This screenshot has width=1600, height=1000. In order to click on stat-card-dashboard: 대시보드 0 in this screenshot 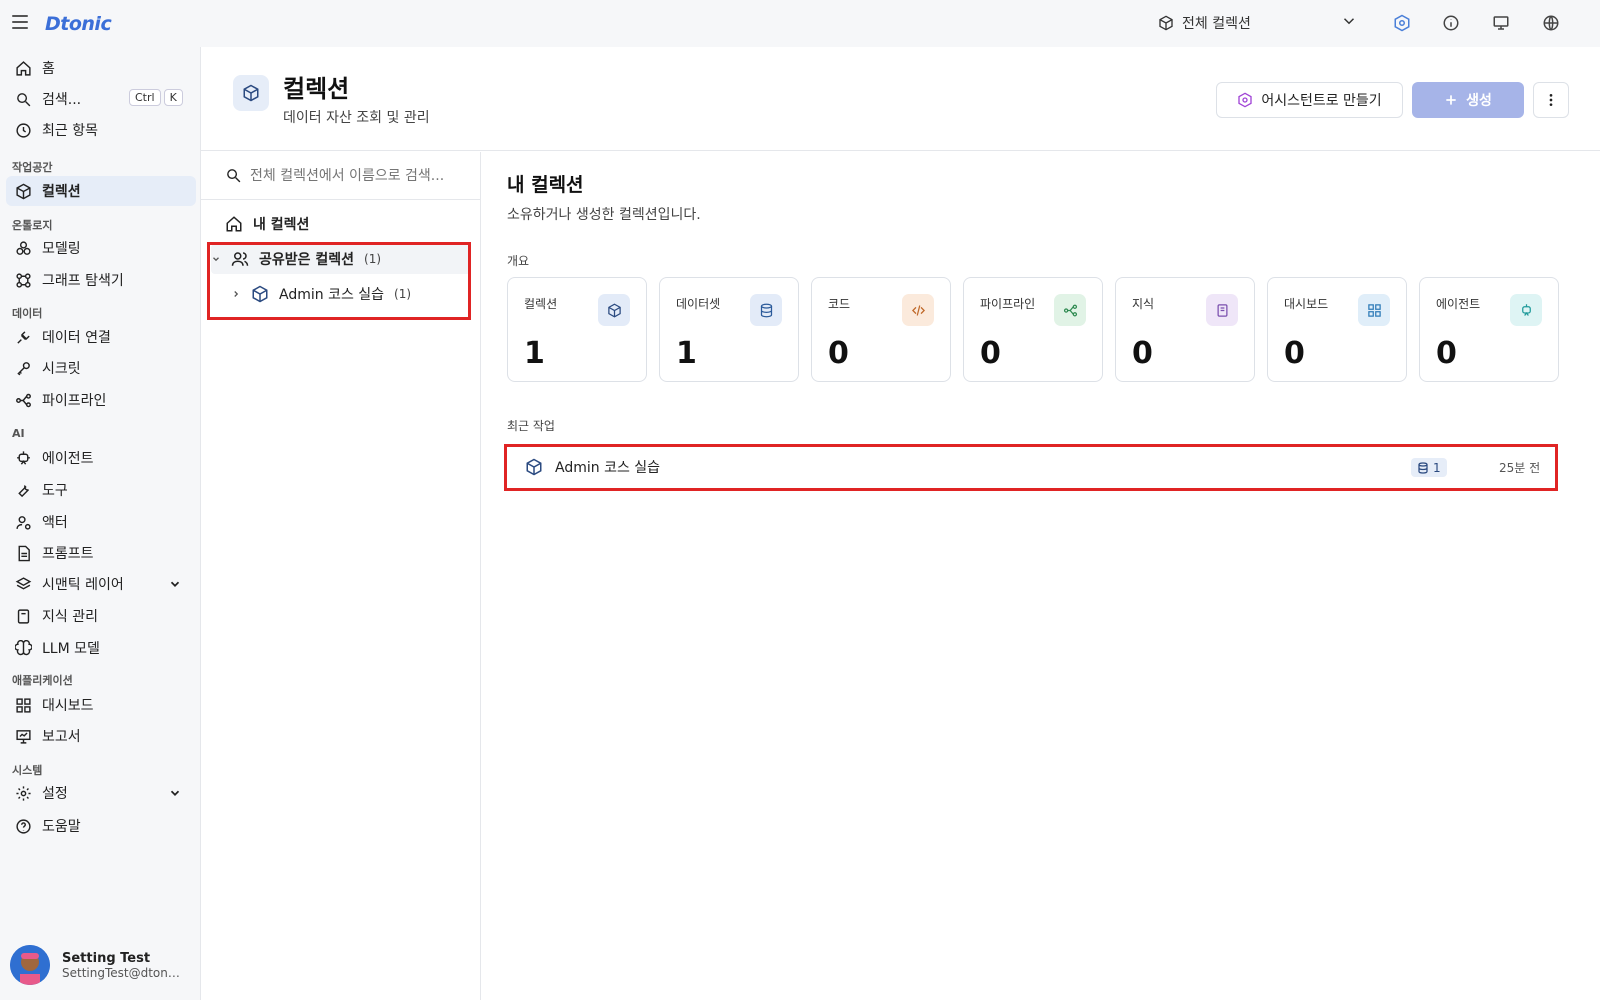, I will do `click(1337, 329)`.